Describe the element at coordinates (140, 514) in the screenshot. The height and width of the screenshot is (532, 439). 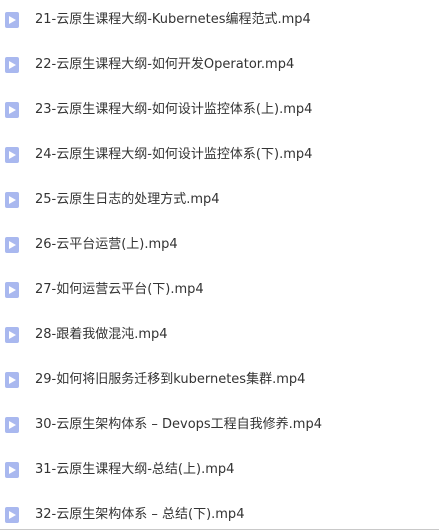
I see `file-name: 32-云原生架构体系 – 总结(下).mp4` at that location.